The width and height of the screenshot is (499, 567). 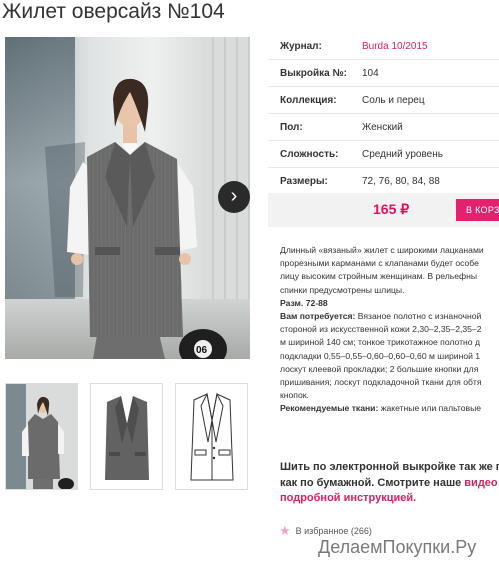 What do you see at coordinates (301, 46) in the screenshot?
I see `info-label: Журнал:` at bounding box center [301, 46].